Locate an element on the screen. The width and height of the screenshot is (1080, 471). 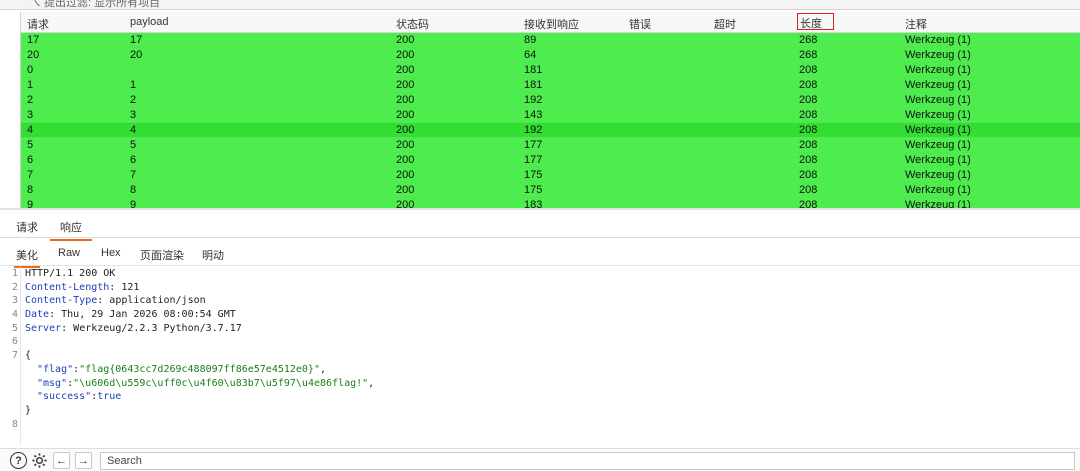
cell-received: 89 is located at coordinates (530, 40).